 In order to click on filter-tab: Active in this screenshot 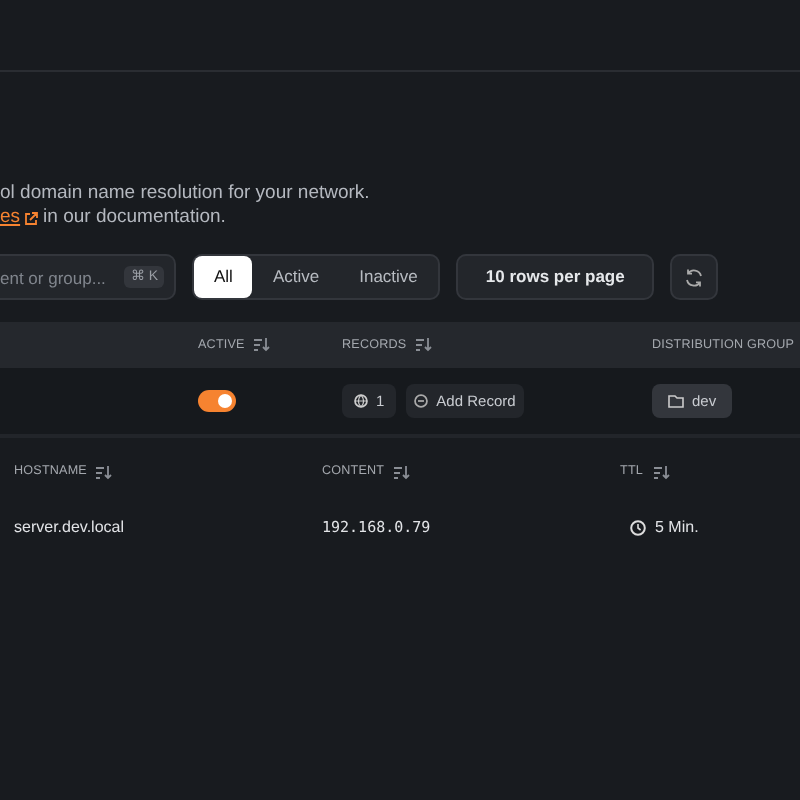, I will do `click(296, 277)`.